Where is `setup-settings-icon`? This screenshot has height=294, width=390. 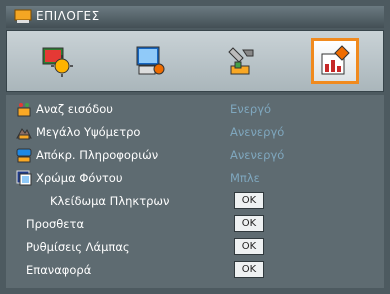
setup-settings-icon is located at coordinates (241, 61).